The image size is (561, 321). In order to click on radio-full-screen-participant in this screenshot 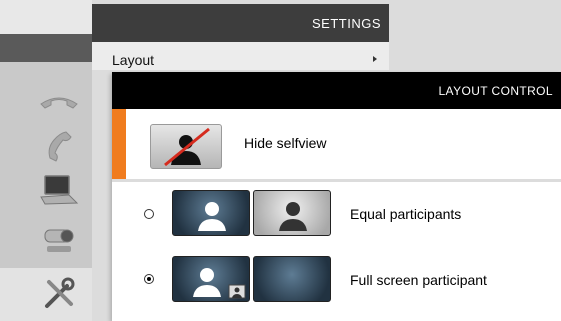, I will do `click(149, 279)`.